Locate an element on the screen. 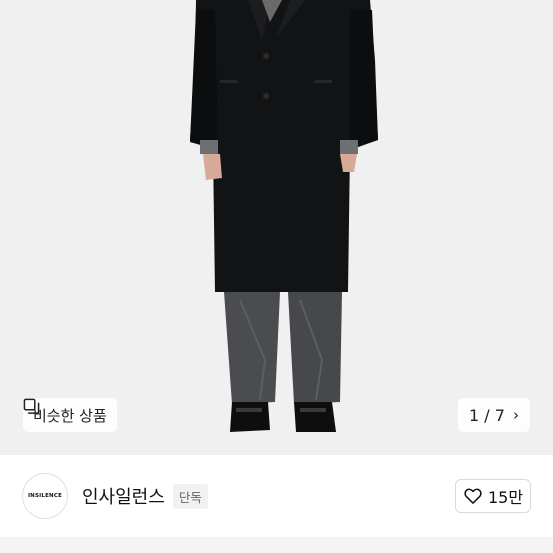  store-logo-text: INSILENCE is located at coordinates (45, 496).